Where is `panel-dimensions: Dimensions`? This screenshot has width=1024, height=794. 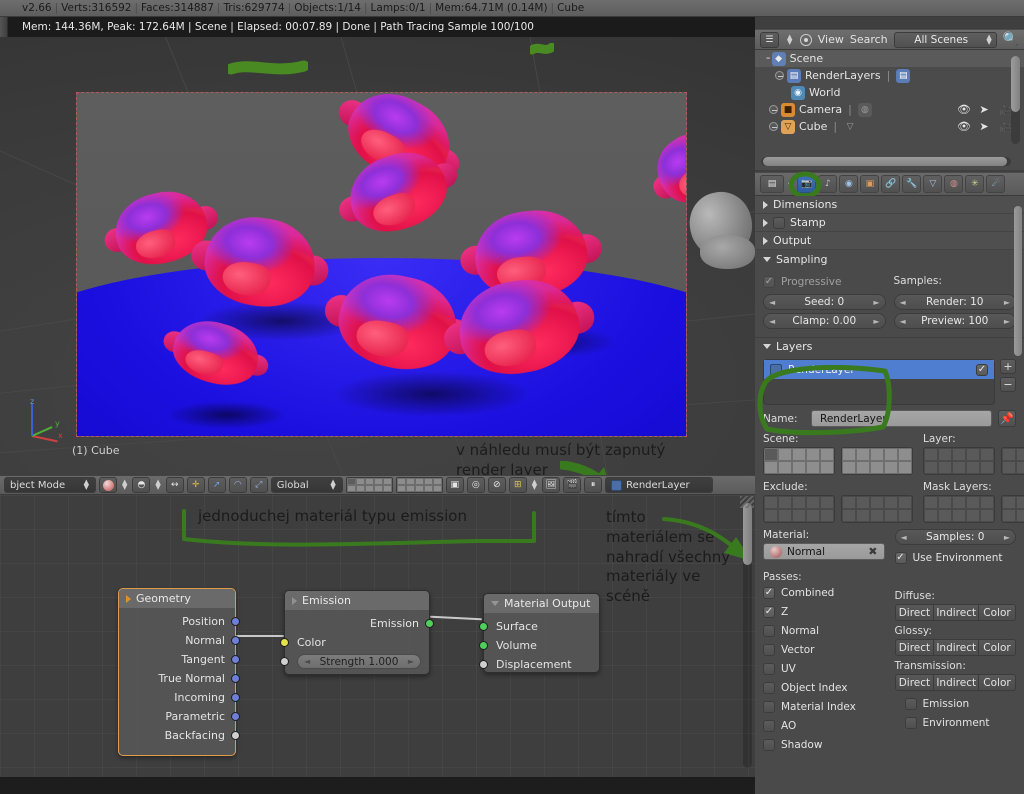
panel-dimensions: Dimensions is located at coordinates (889, 205).